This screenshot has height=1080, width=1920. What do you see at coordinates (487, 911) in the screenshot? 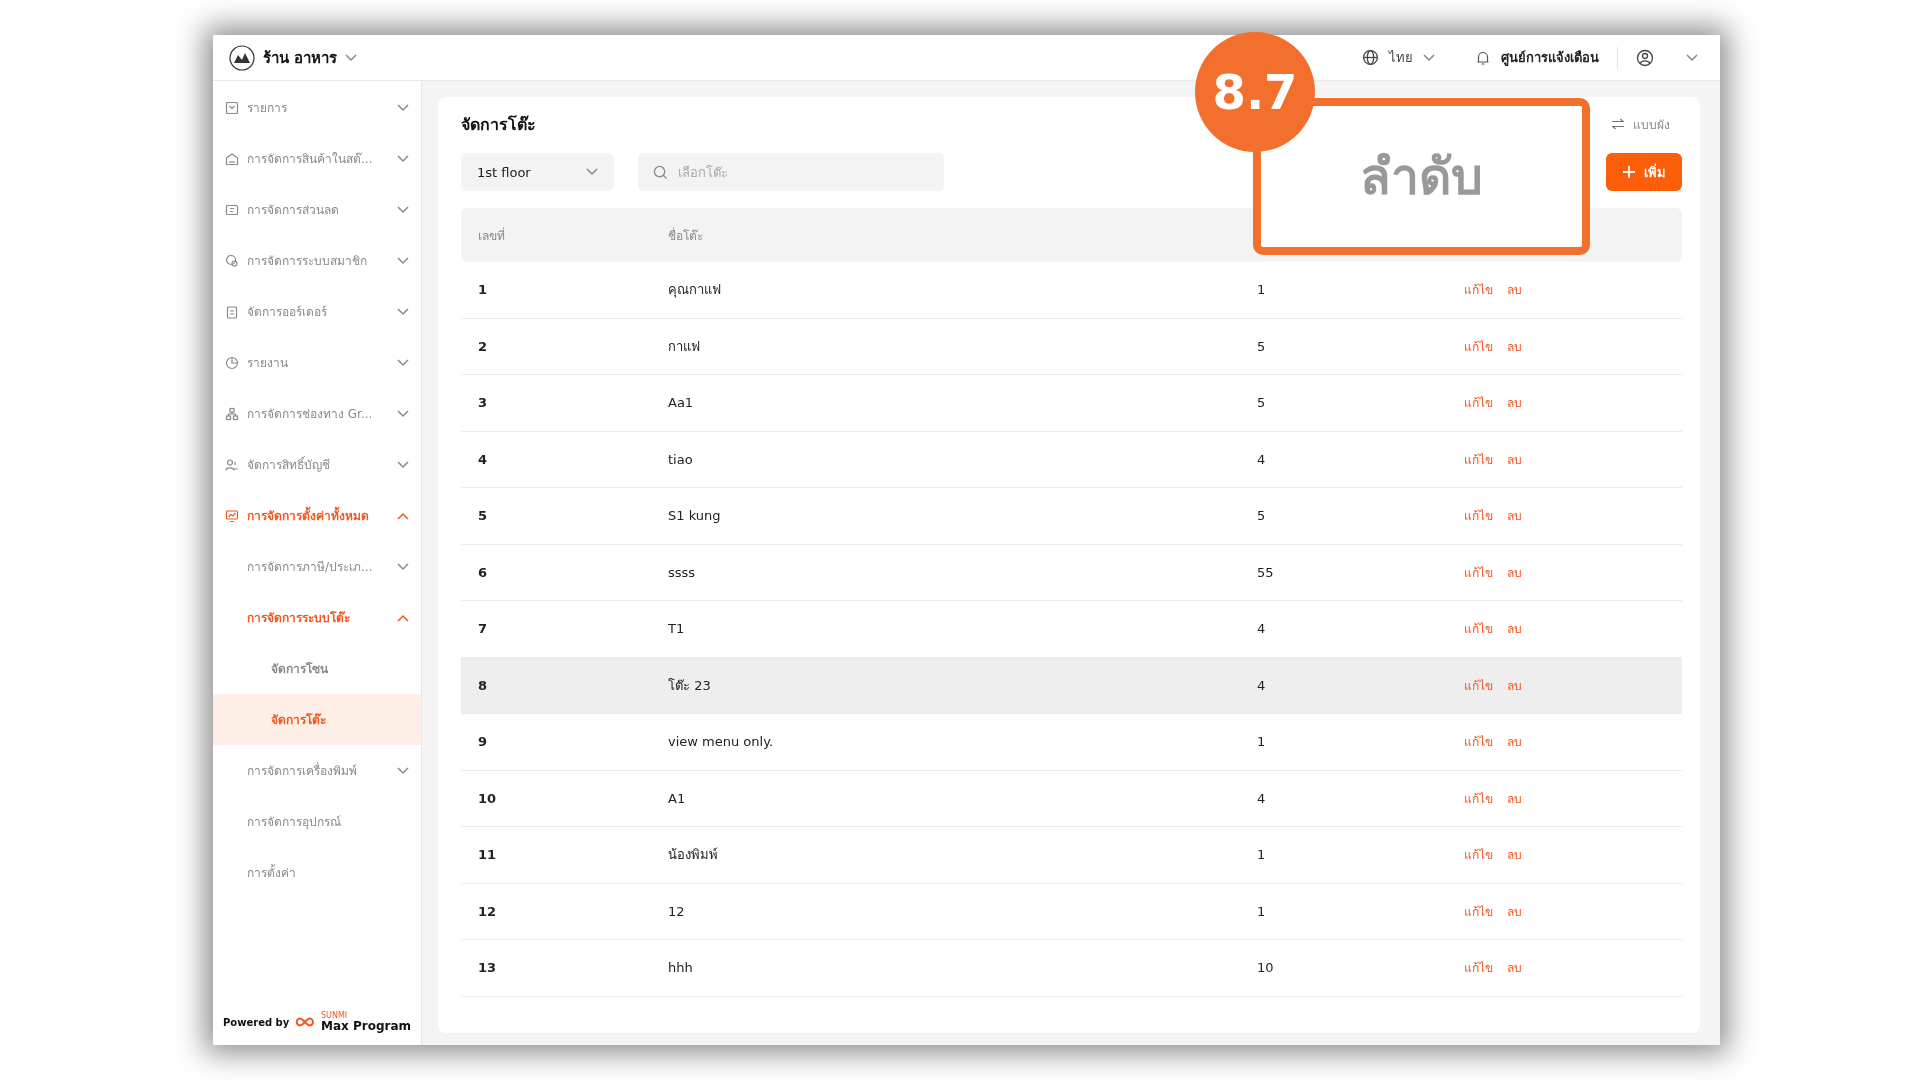
I see `table-cell-text: 12` at bounding box center [487, 911].